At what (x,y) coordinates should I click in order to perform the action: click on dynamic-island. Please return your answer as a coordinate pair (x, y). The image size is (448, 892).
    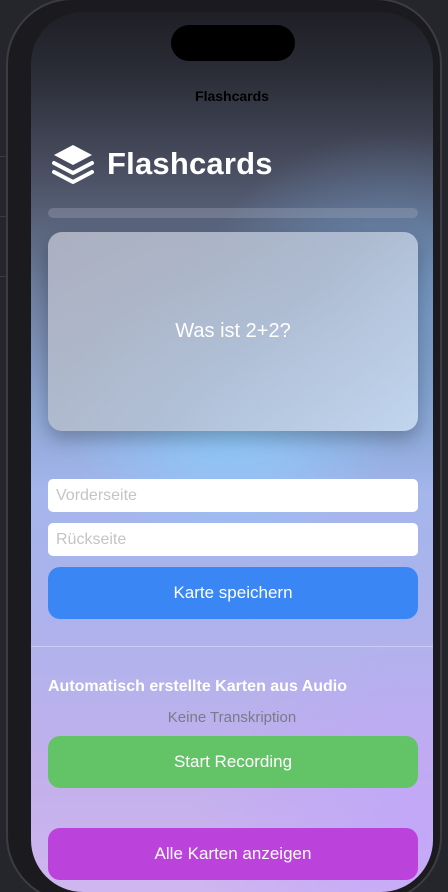
    Looking at the image, I should click on (233, 43).